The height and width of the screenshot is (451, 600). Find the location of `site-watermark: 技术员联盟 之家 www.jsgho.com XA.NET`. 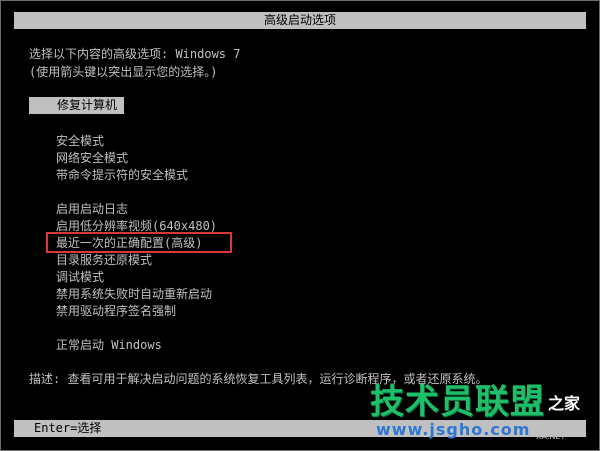

site-watermark: 技术员联盟 之家 www.jsgho.com XA.NET is located at coordinates (482, 413).